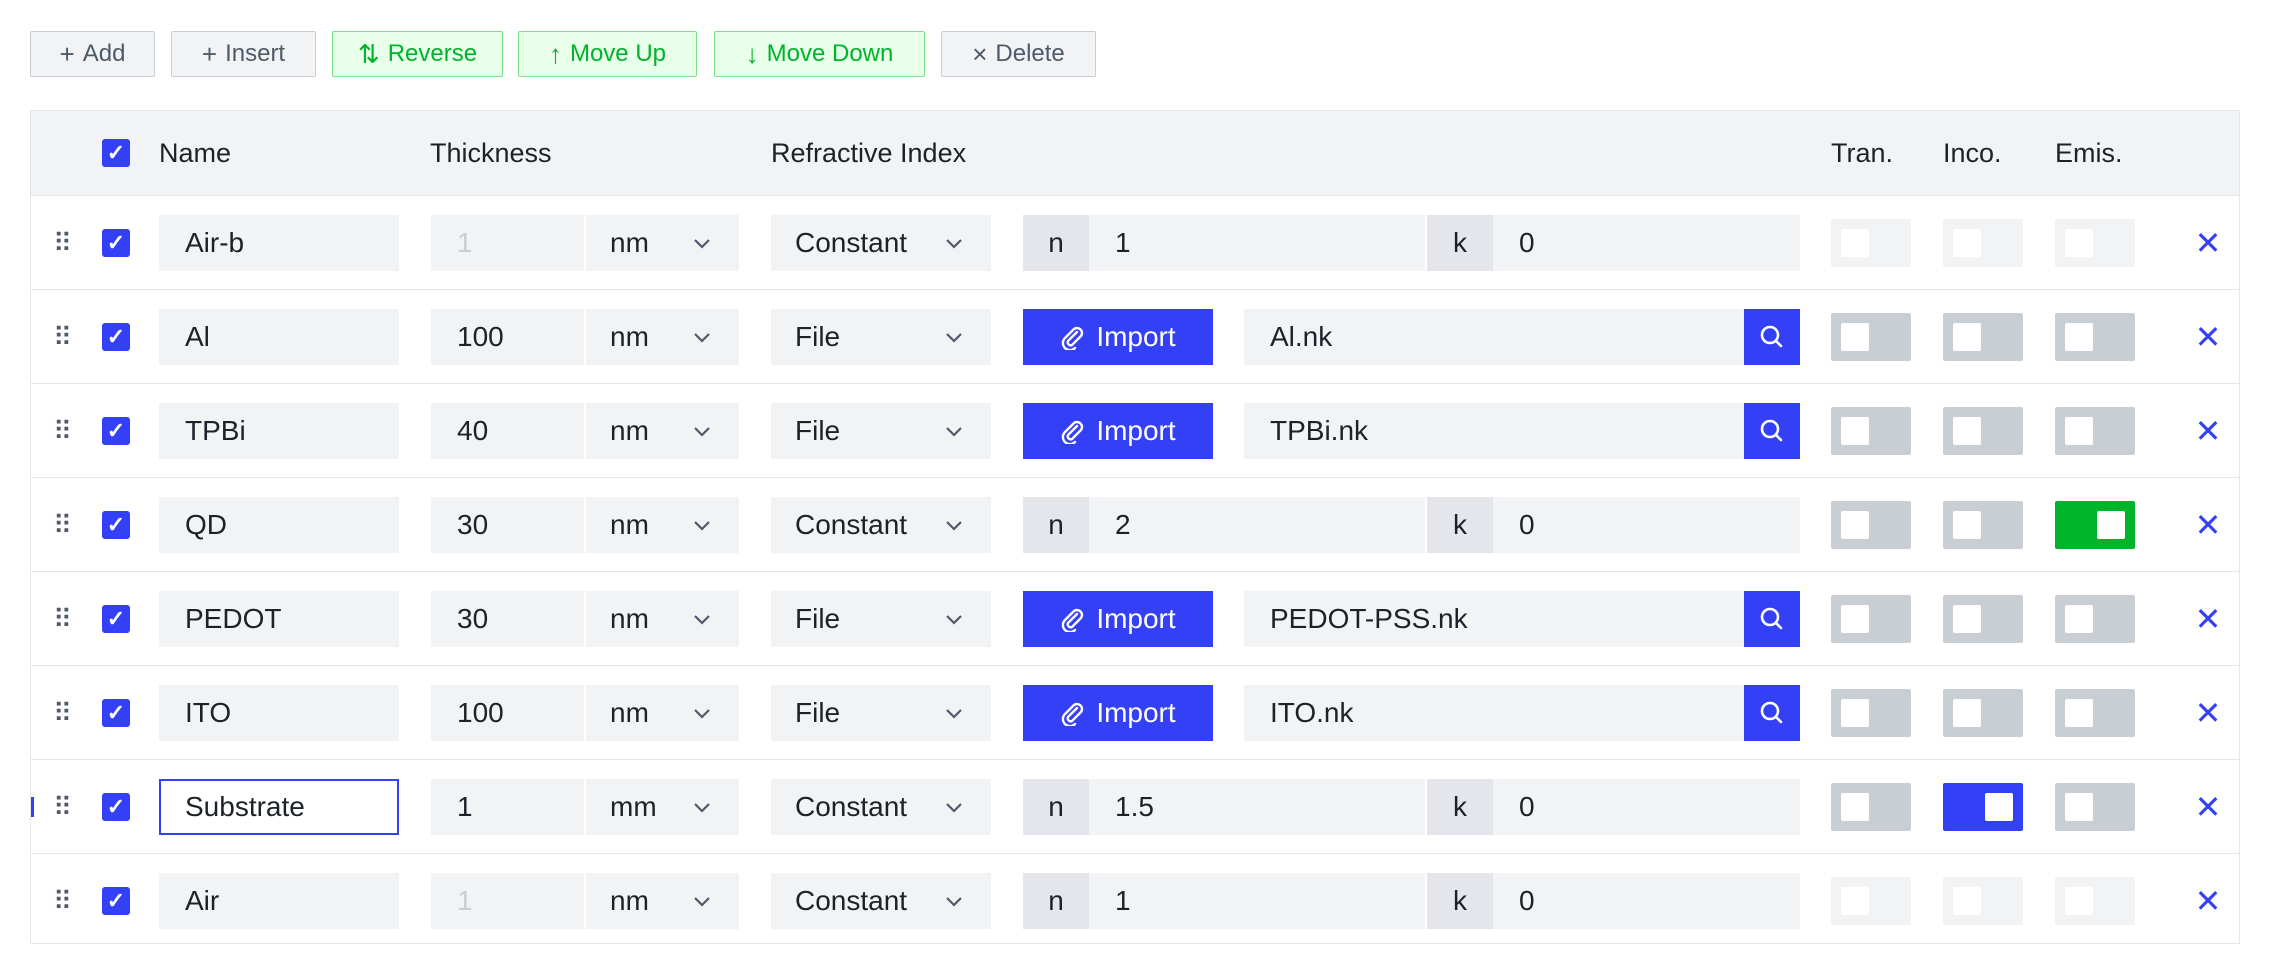  Describe the element at coordinates (279, 901) in the screenshot. I see `layer-name-input: Air` at that location.